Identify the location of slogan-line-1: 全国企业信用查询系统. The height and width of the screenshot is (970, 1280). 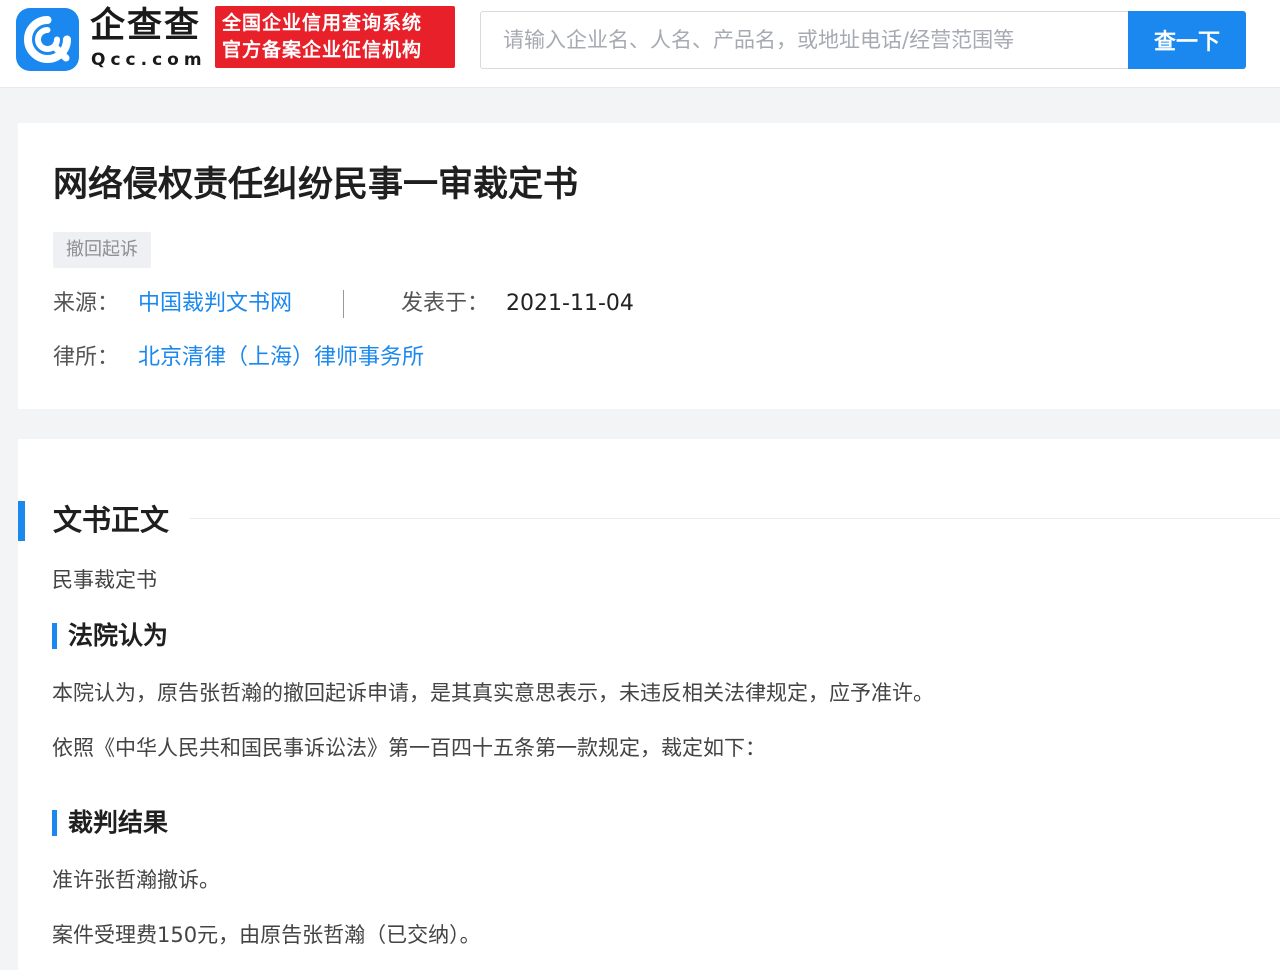
(322, 23).